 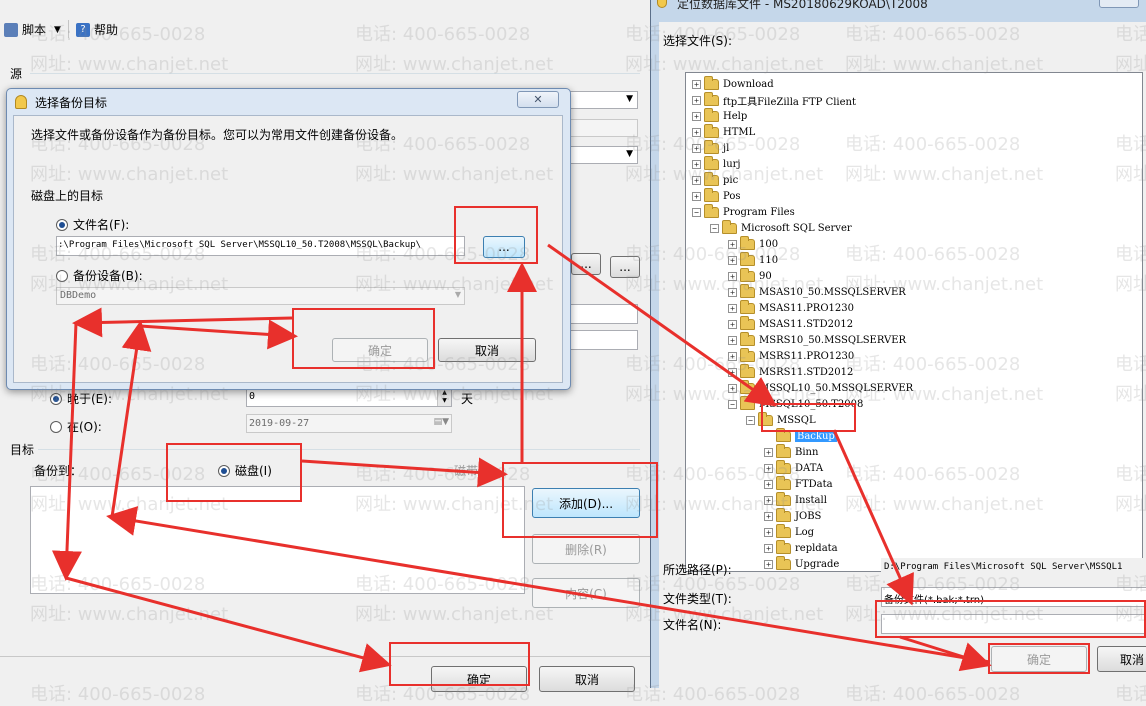 I want to click on backup-destination-list, so click(x=277, y=540).